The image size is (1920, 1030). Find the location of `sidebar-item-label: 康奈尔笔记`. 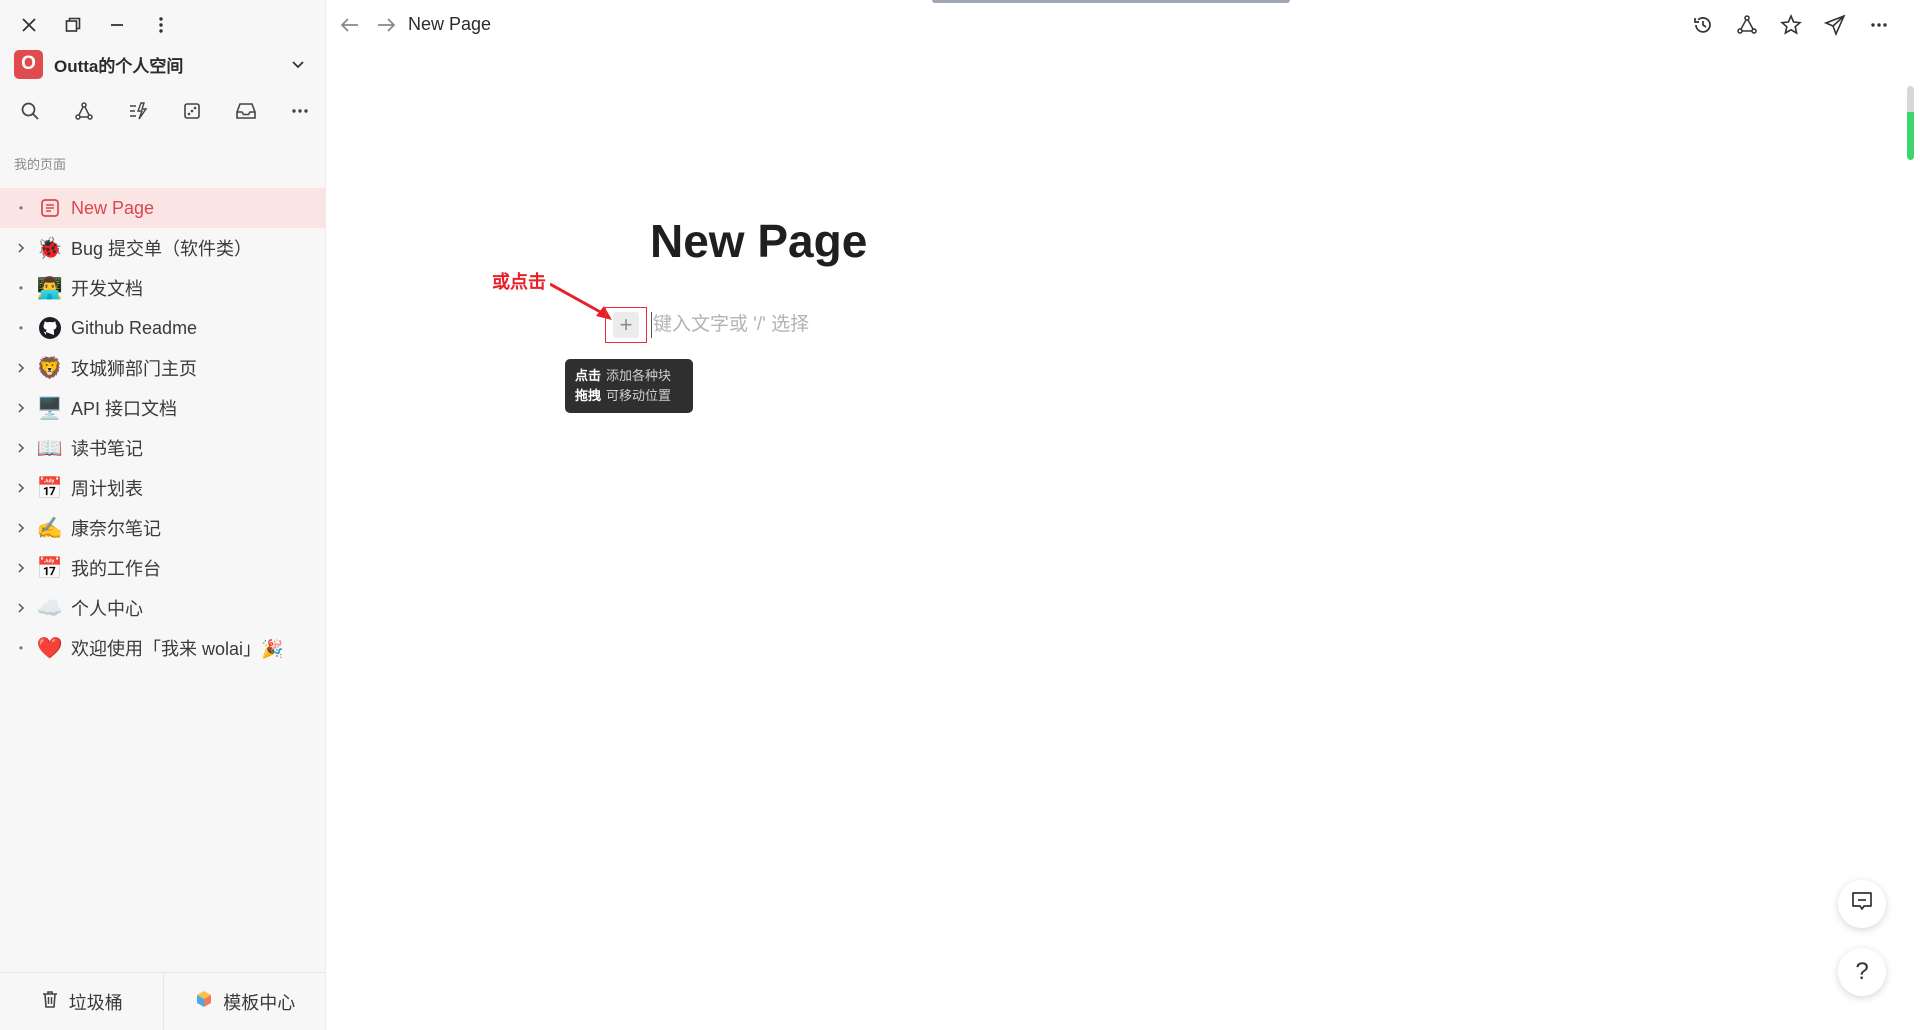

sidebar-item-label: 康奈尔笔记 is located at coordinates (116, 529).